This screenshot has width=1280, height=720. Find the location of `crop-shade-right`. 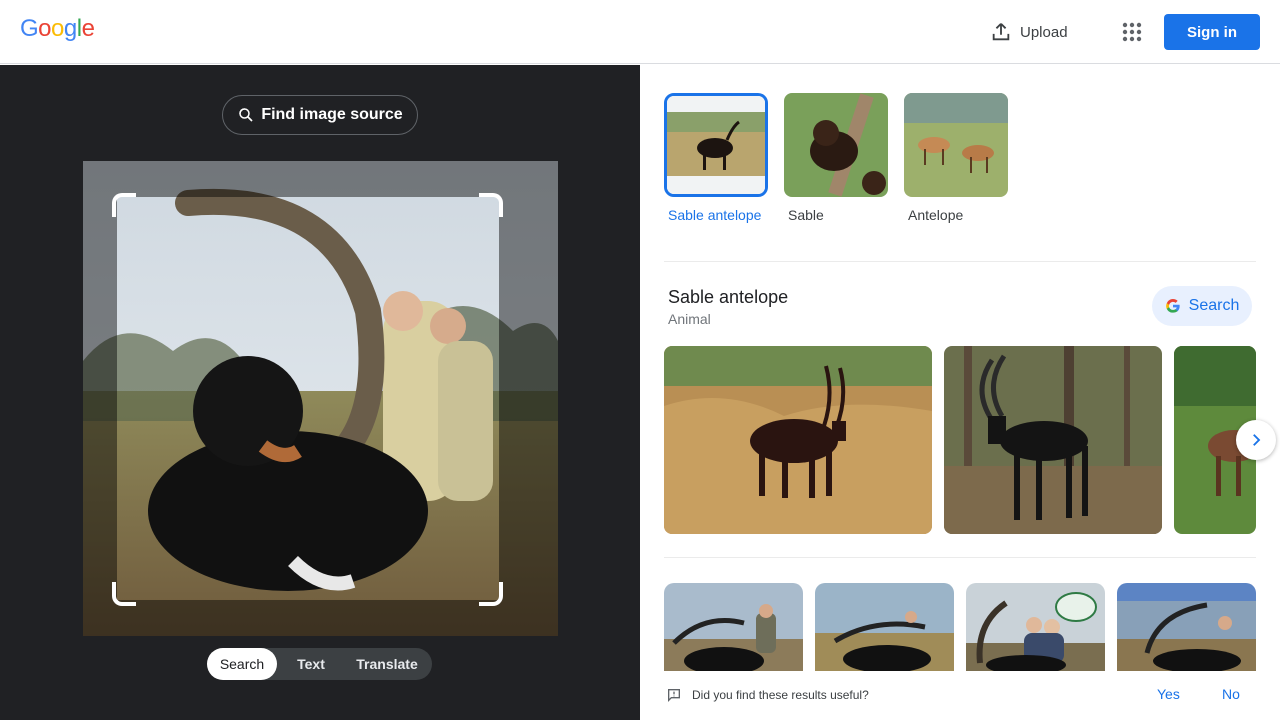

crop-shade-right is located at coordinates (528, 398).